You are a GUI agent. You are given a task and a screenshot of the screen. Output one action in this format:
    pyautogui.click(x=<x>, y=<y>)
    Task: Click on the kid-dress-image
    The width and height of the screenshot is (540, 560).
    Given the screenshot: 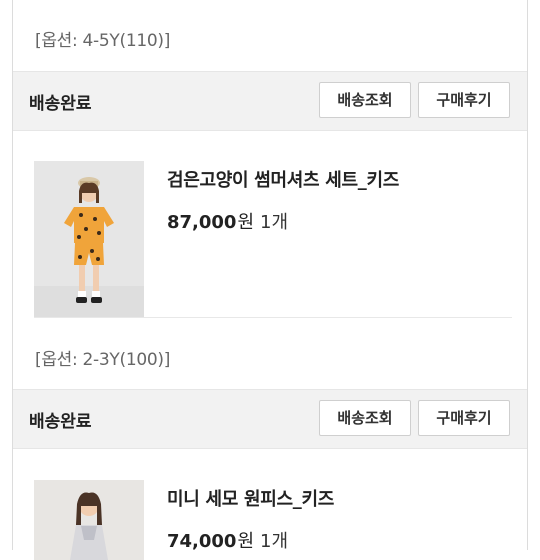 What is the action you would take?
    pyautogui.click(x=89, y=520)
    